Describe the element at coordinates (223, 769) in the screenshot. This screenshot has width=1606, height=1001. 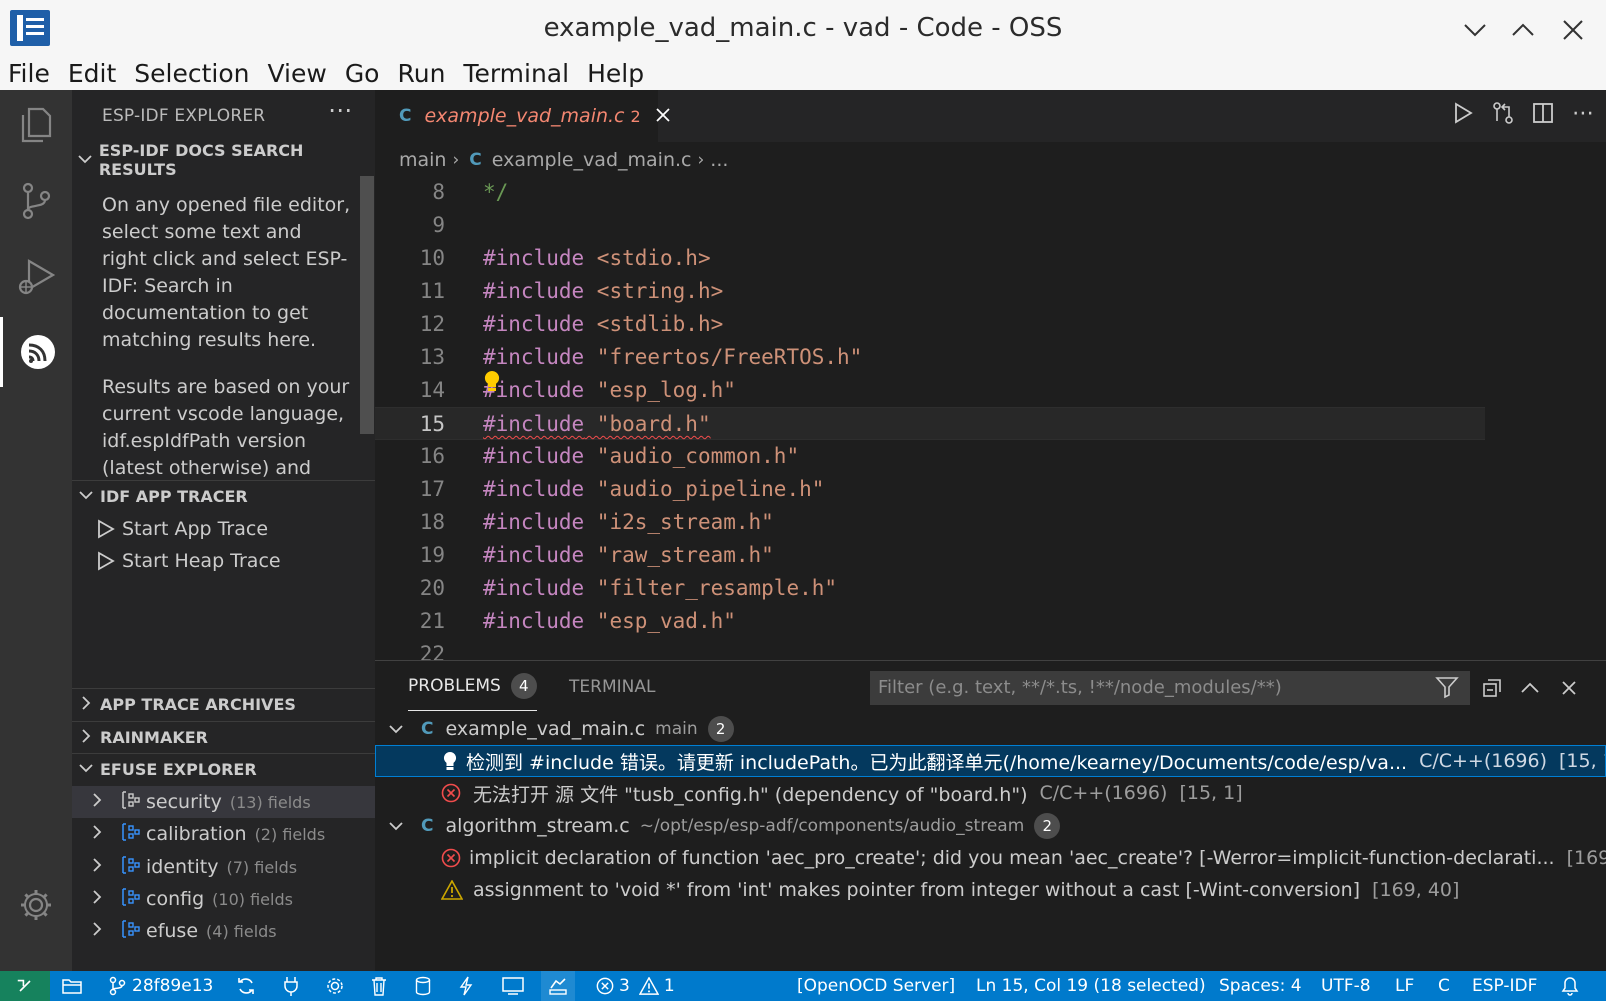
I see `efuse-section-header: EFUSE EXPLORER` at that location.